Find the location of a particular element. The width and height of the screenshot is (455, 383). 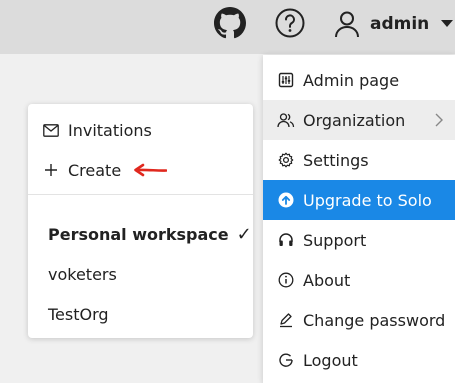

workspace-label: TestOrg is located at coordinates (78, 314).